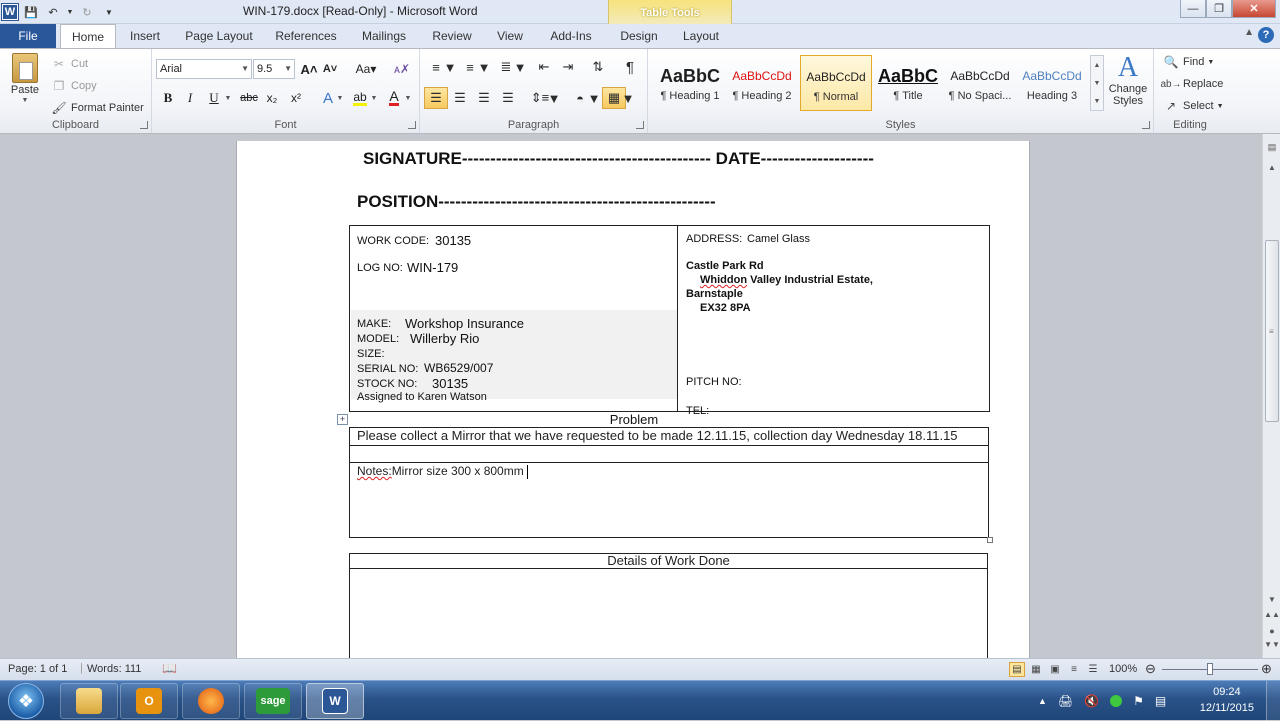  What do you see at coordinates (1266, 669) in the screenshot?
I see `zoom-in-icon: ⊕` at bounding box center [1266, 669].